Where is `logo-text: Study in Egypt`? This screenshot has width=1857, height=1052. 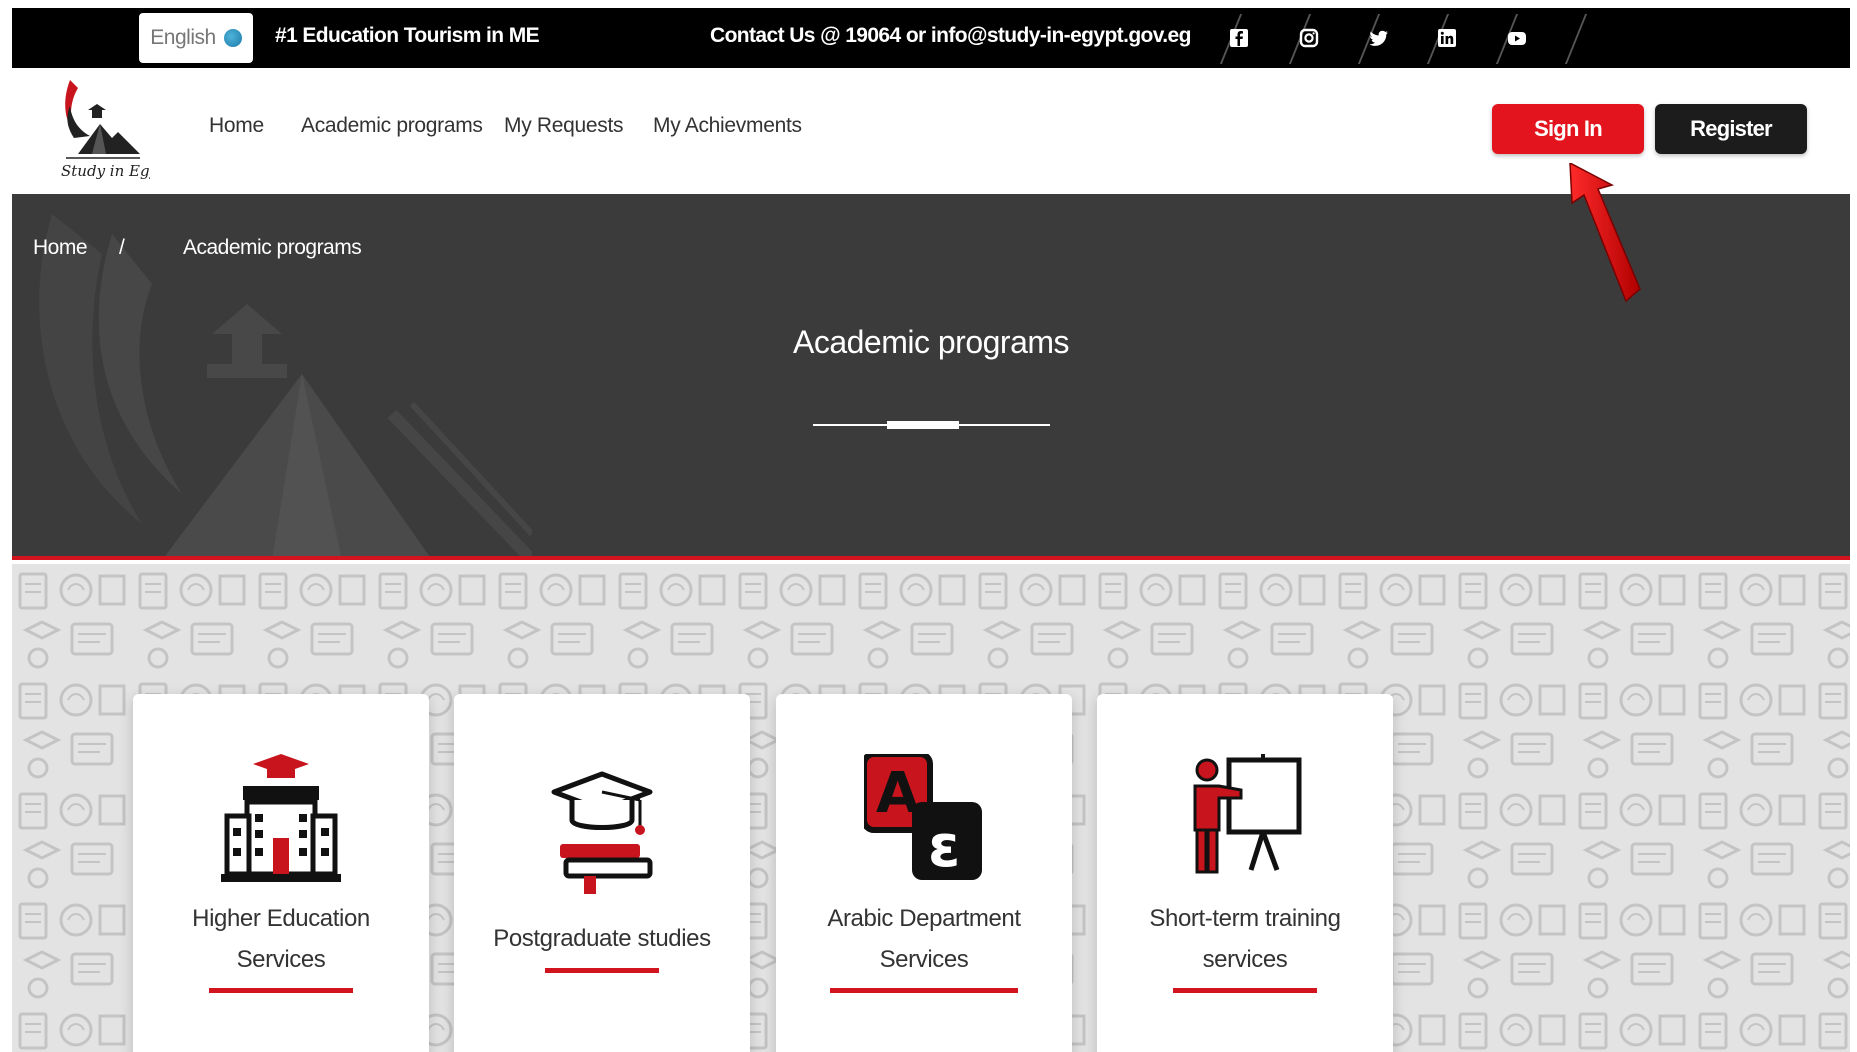 logo-text: Study in Egypt is located at coordinates (105, 171).